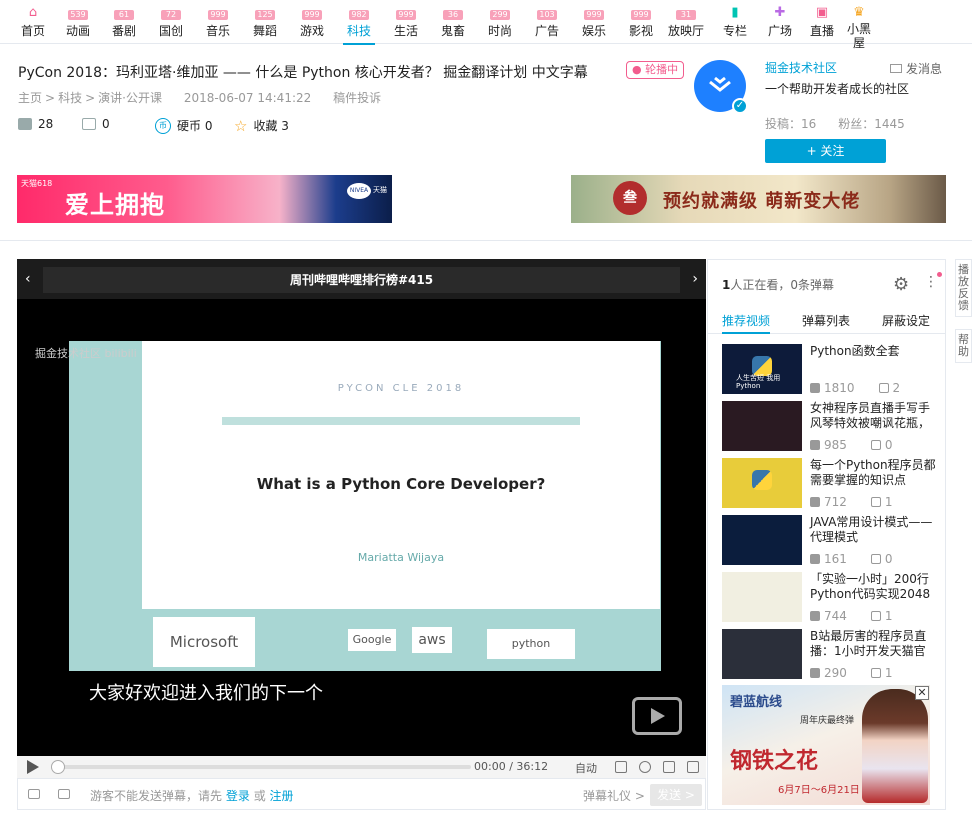  I want to click on gear-icon: ⚙, so click(901, 284).